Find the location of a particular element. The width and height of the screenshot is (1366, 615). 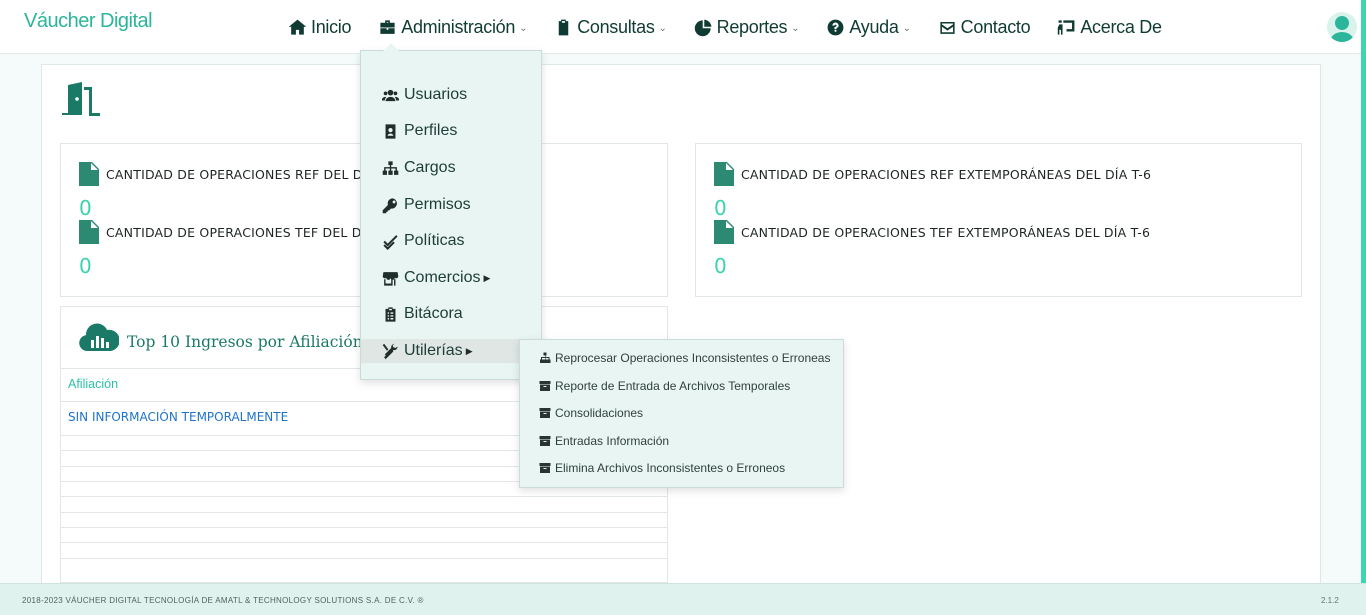

cloud-chart-icon is located at coordinates (99, 337).